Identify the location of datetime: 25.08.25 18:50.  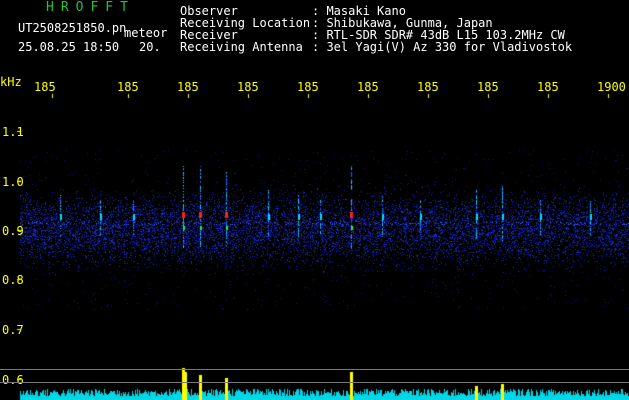
(69, 47).